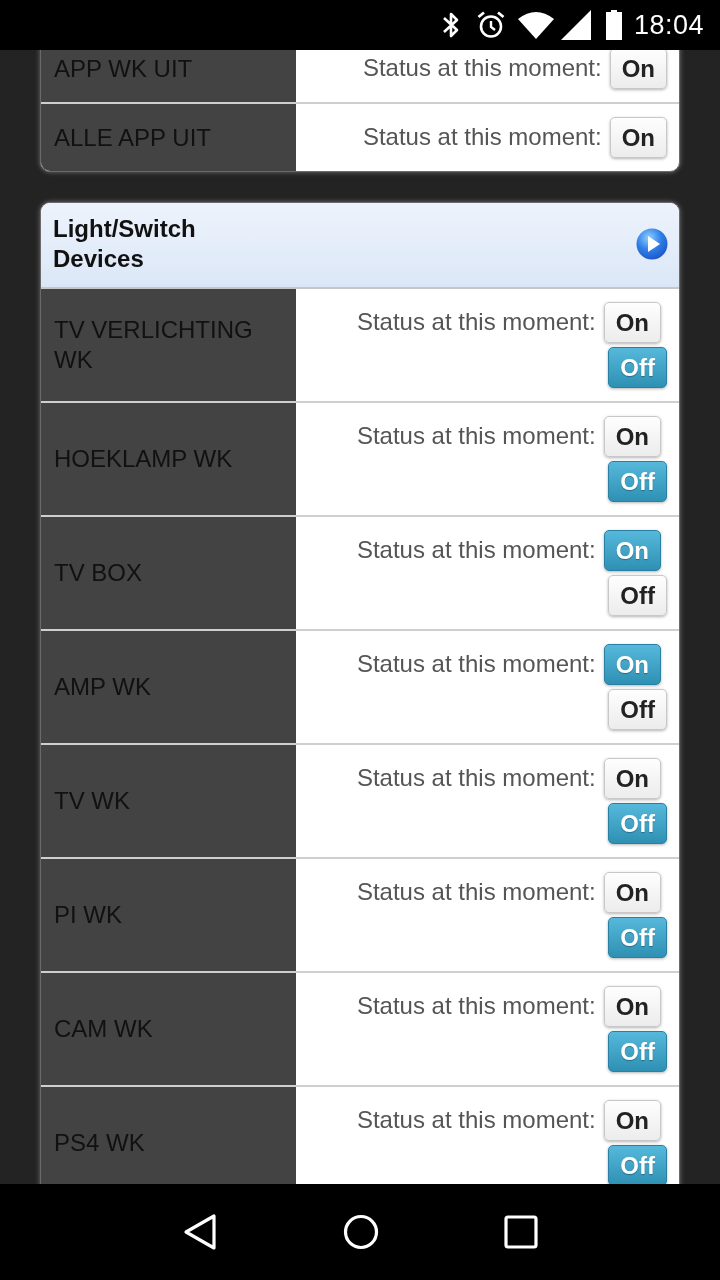  Describe the element at coordinates (200, 1232) in the screenshot. I see `back-icon` at that location.